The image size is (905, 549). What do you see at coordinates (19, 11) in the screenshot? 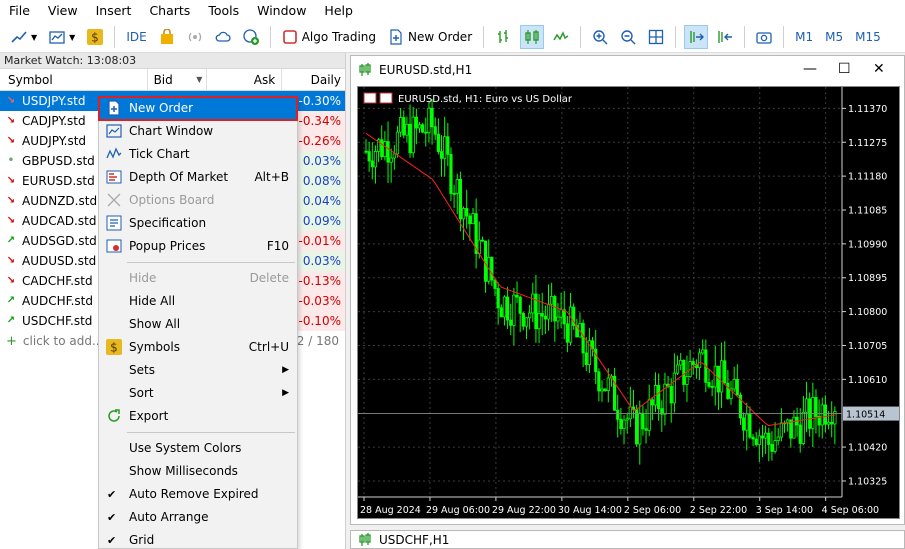
I see `menu-file: File` at bounding box center [19, 11].